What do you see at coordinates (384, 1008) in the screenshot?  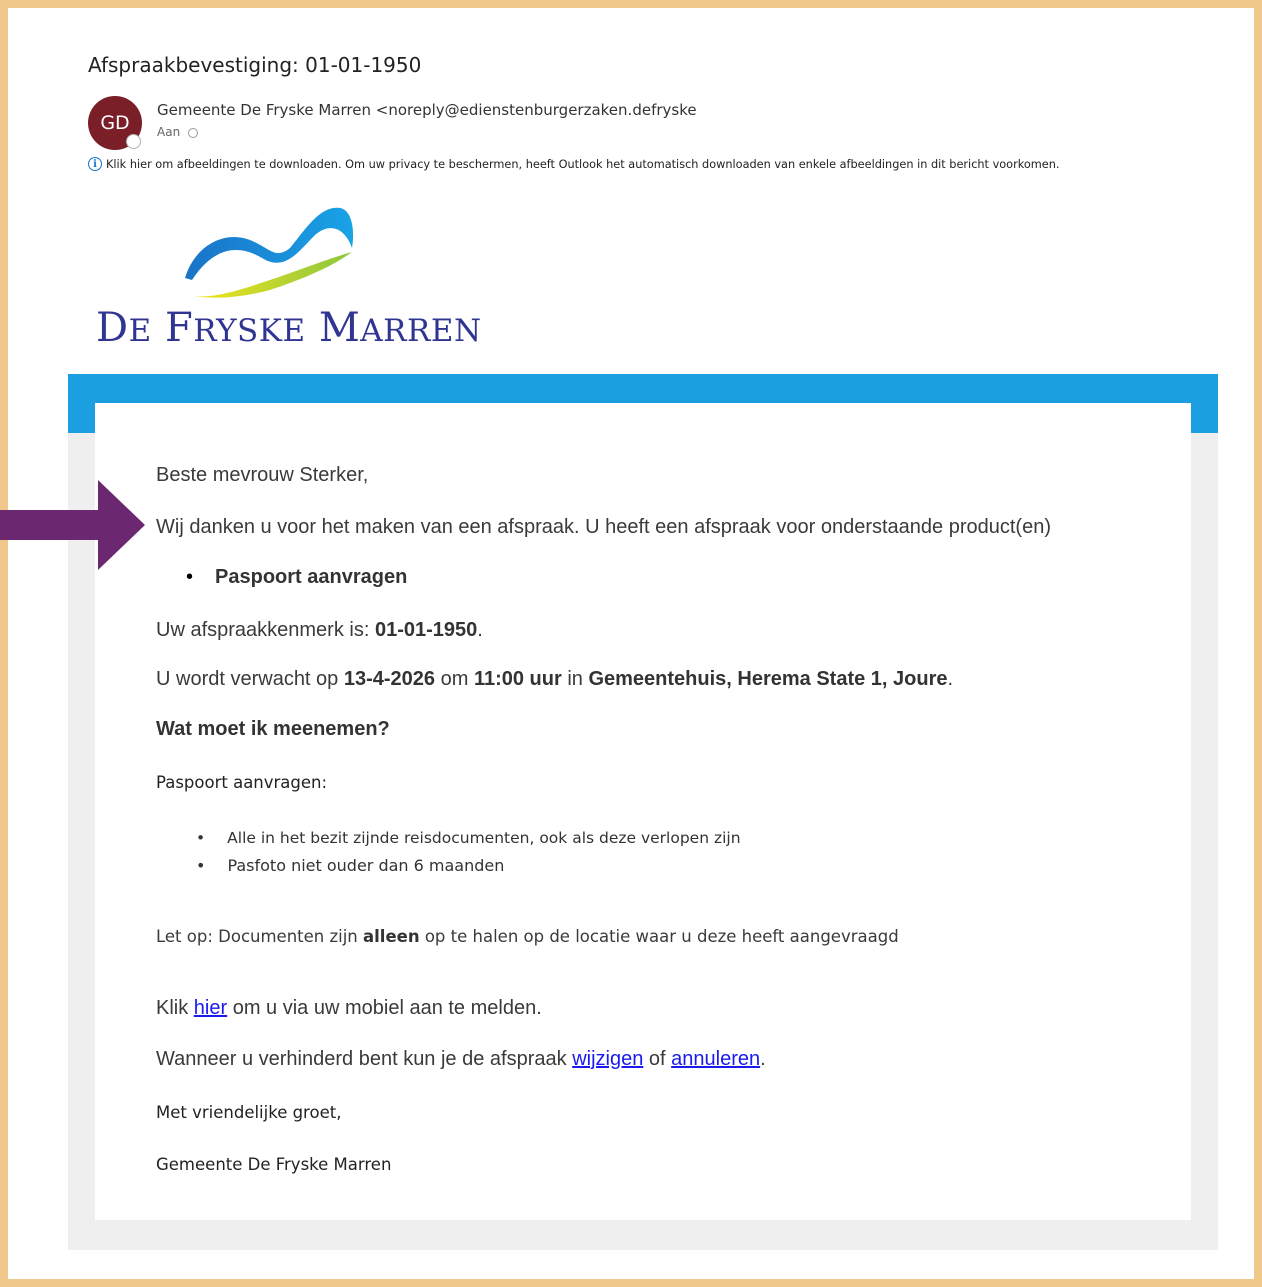 I see `mobile-text: om u via uw mobiel aan te melden.` at bounding box center [384, 1008].